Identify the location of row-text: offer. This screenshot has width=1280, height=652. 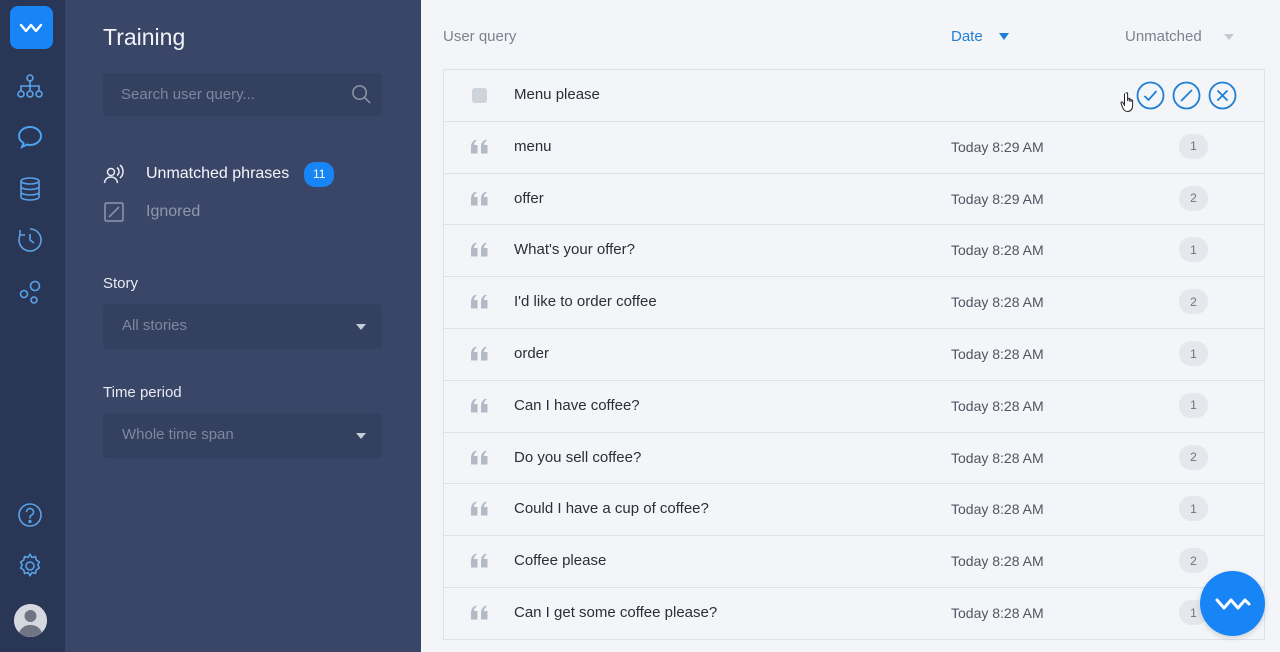
(529, 198).